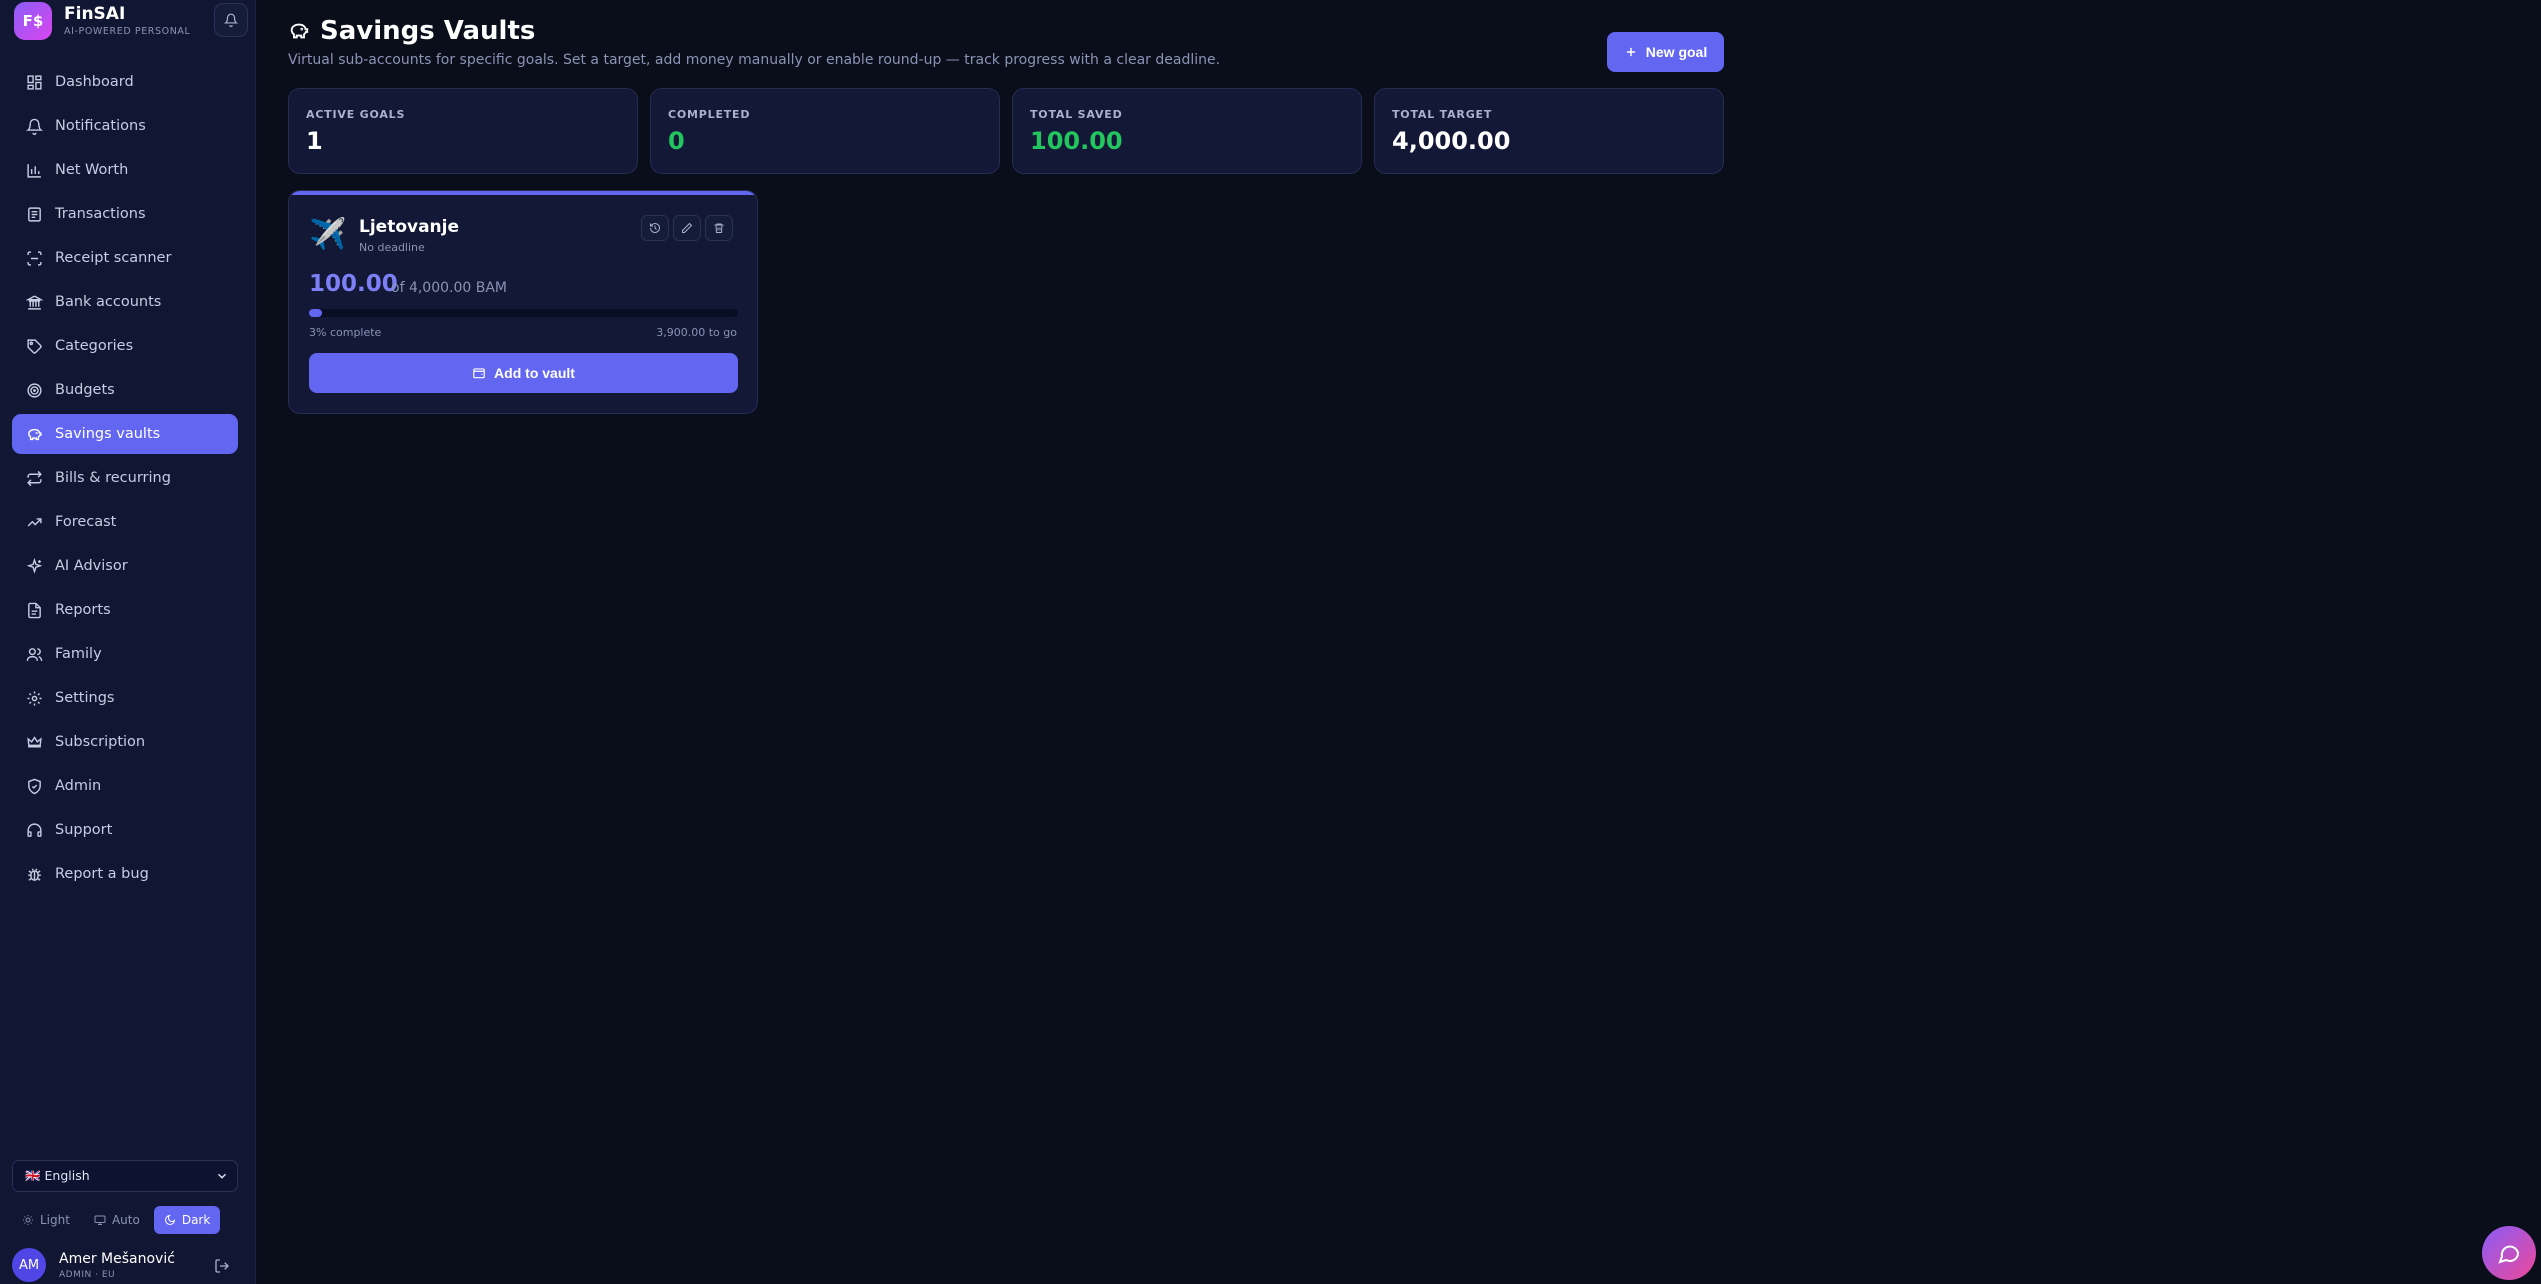 The width and height of the screenshot is (2541, 1284). Describe the element at coordinates (125, 786) in the screenshot. I see `sidebar-item-admin: Admin` at that location.